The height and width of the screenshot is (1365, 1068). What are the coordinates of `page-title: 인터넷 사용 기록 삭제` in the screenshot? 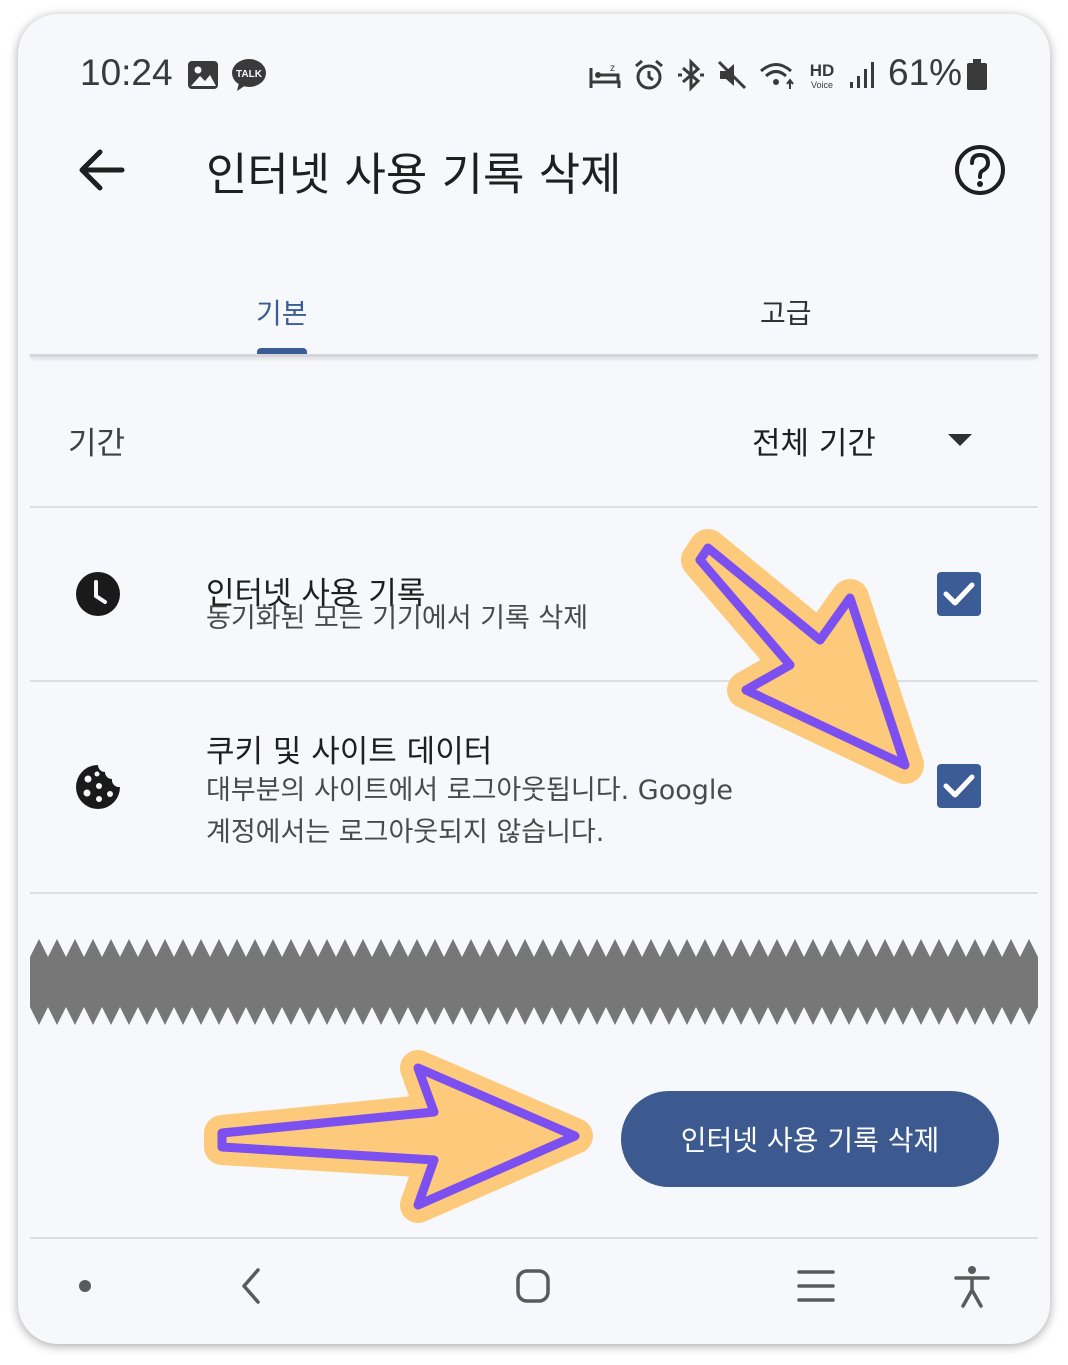 It's located at (414, 174).